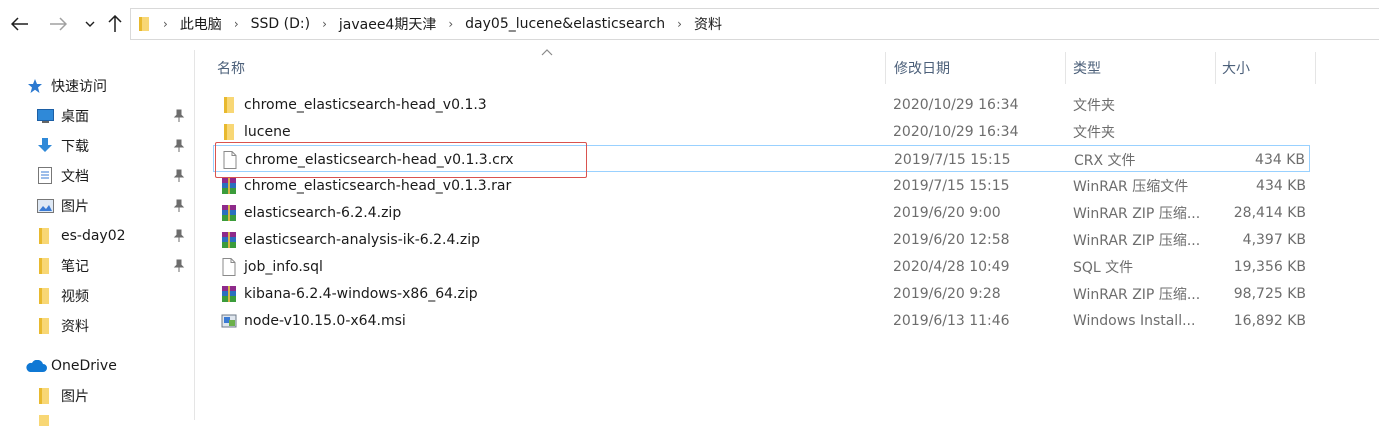 The image size is (1379, 438). I want to click on desktop-icon, so click(45, 116).